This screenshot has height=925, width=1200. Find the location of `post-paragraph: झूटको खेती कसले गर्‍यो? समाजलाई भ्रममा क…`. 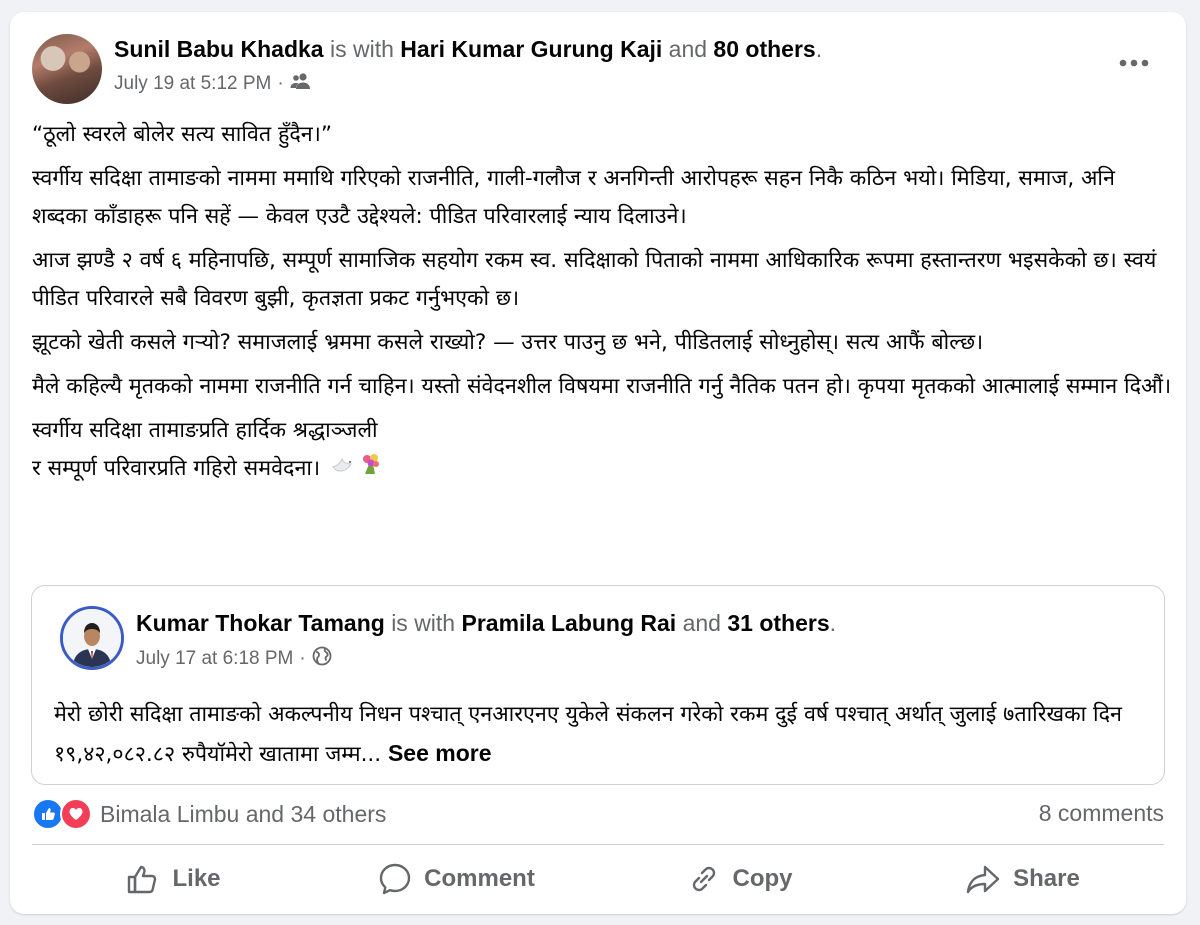

post-paragraph: झूटको खेती कसले गर्‍यो? समाजलाई भ्रममा क… is located at coordinates (508, 342).